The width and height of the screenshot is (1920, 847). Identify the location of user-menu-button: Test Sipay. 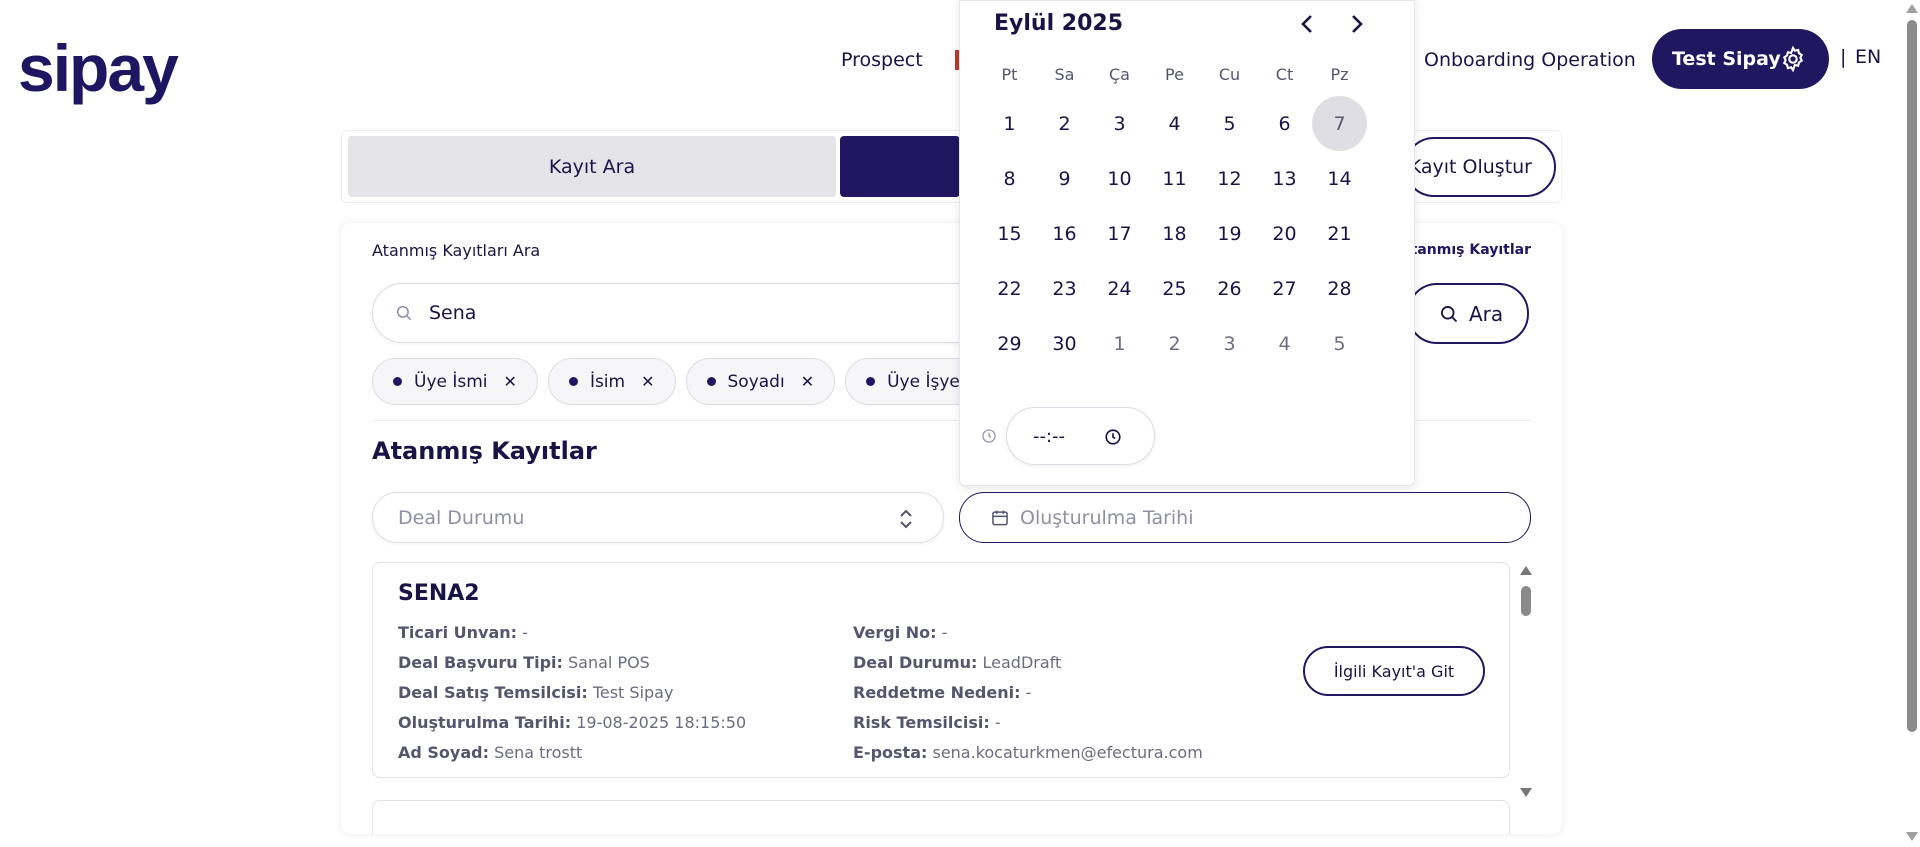
(1740, 59).